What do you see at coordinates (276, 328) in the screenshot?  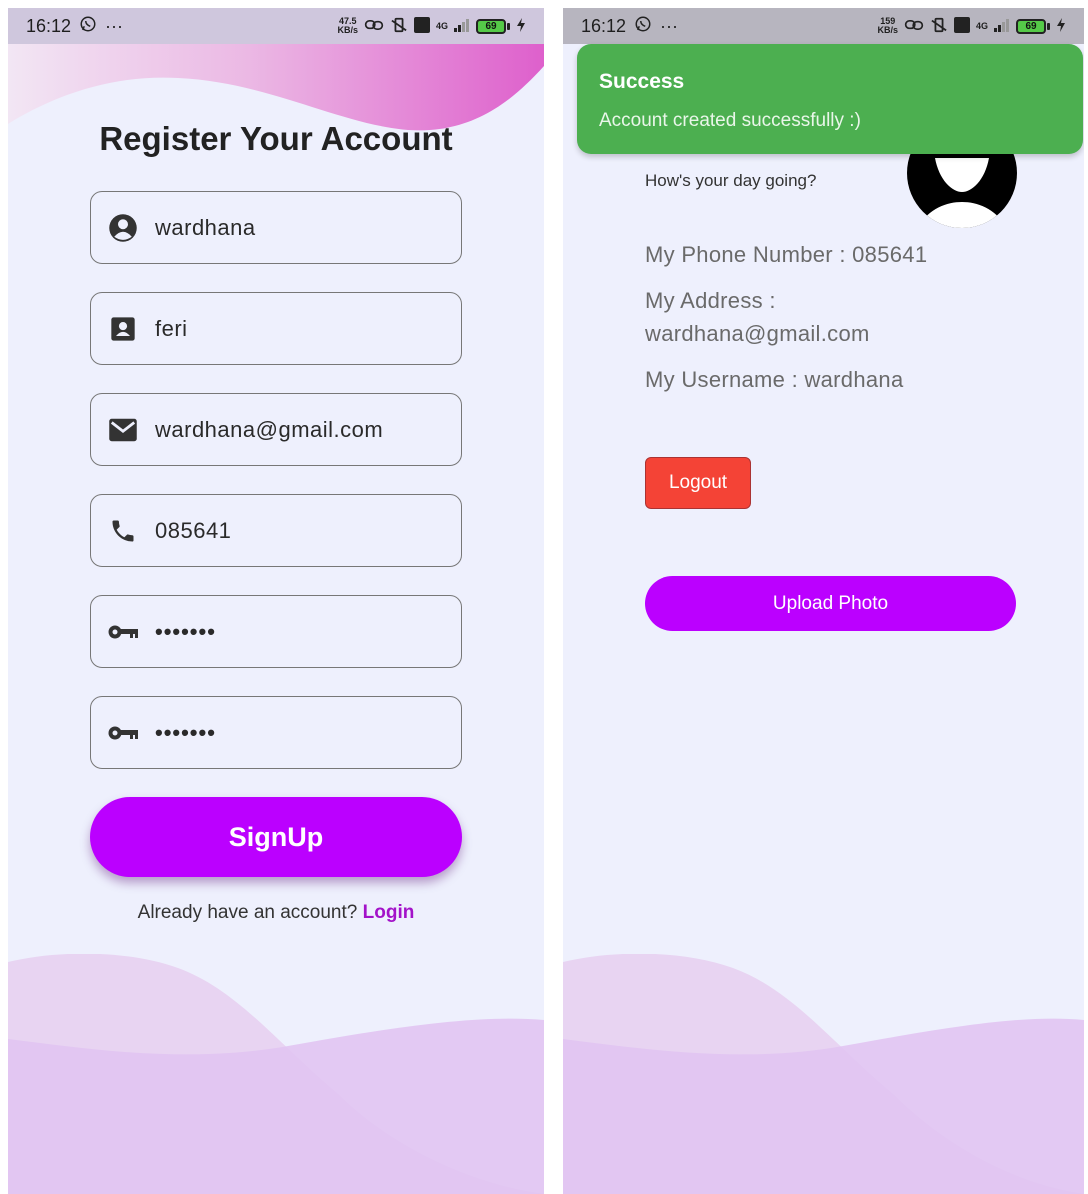 I see `nickname-field: feri` at bounding box center [276, 328].